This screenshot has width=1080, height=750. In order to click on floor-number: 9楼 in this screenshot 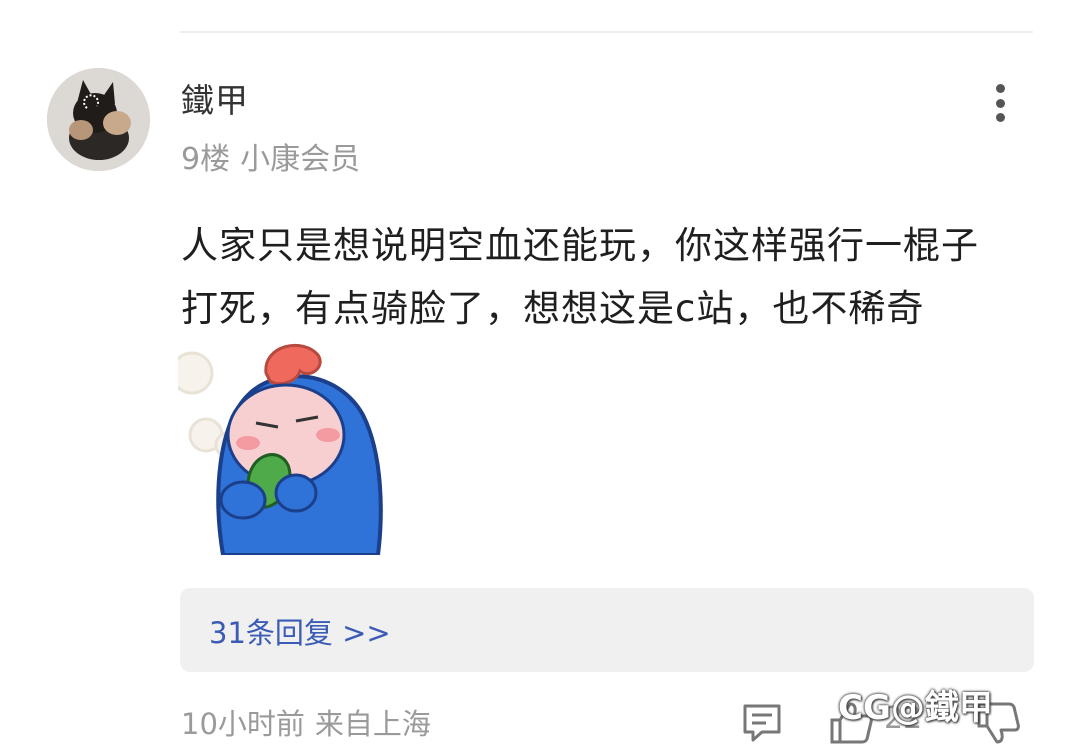, I will do `click(206, 159)`.